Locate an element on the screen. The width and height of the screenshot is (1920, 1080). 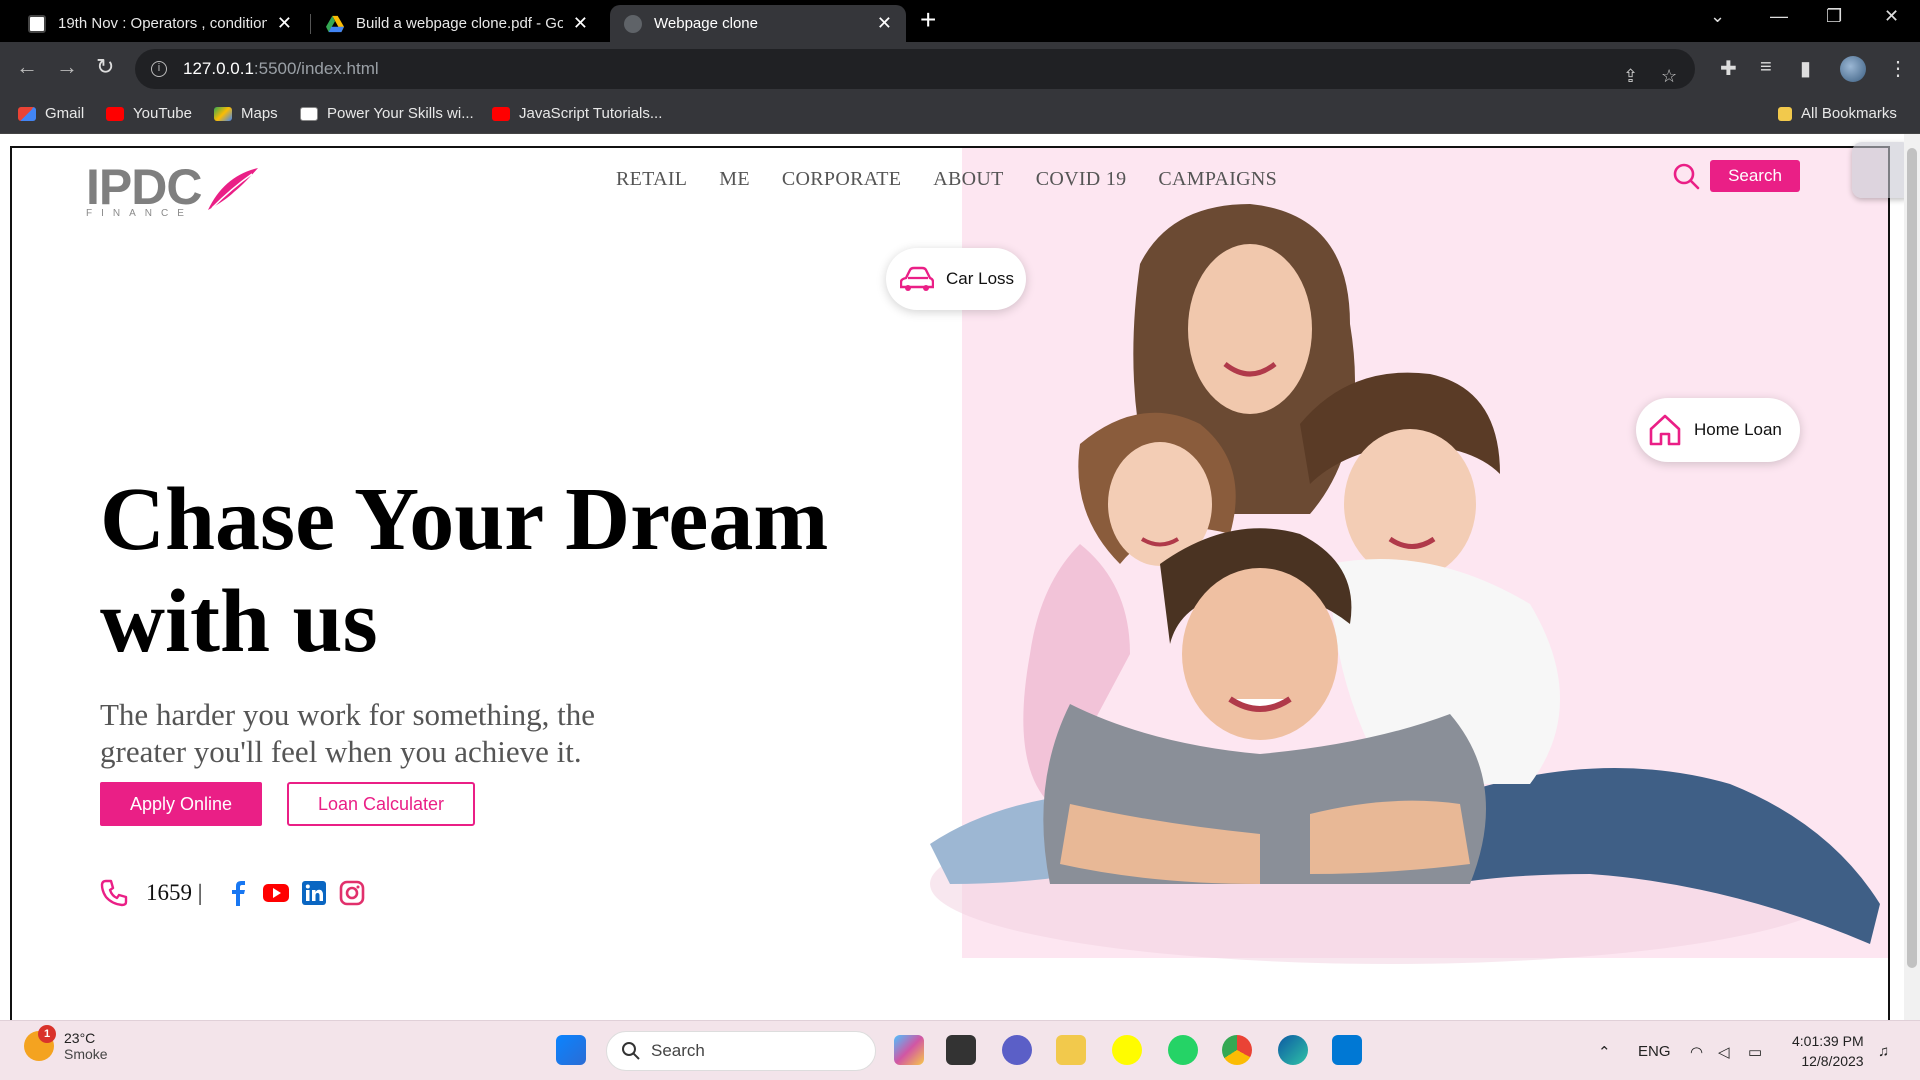
phone-icon is located at coordinates (114, 893).